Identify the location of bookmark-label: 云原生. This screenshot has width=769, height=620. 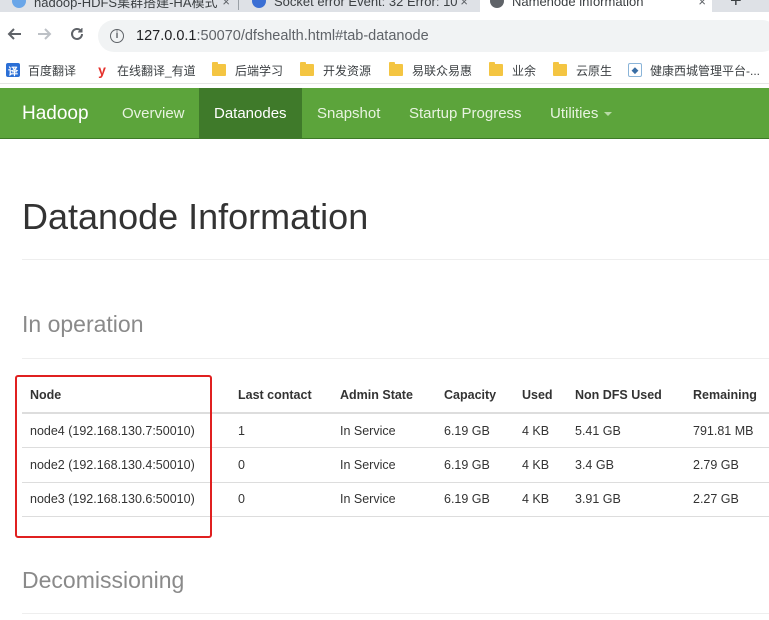
(594, 70).